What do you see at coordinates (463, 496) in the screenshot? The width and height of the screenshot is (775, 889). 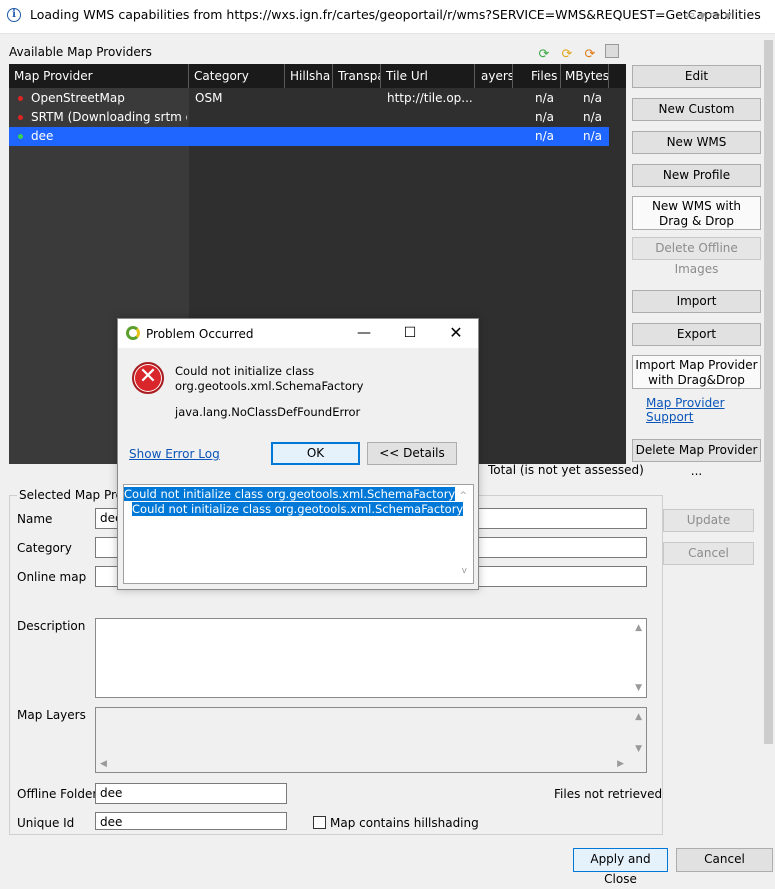 I see `scroll-up-icon: ^` at bounding box center [463, 496].